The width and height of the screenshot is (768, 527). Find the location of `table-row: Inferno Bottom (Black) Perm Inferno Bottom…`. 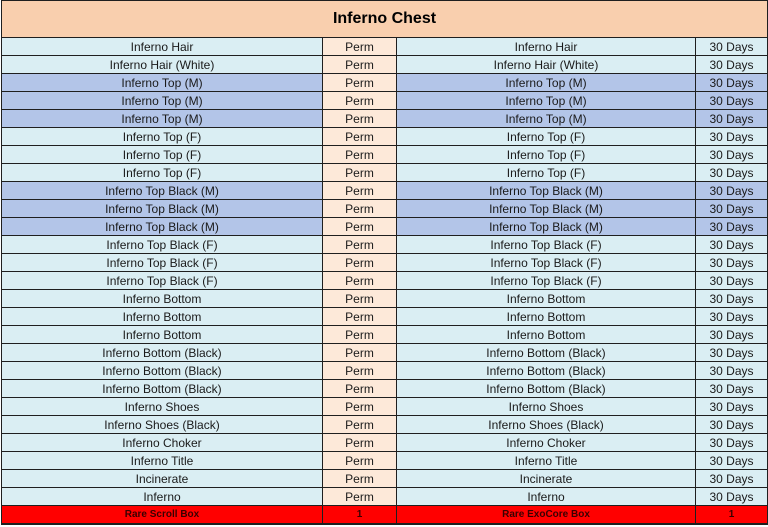

table-row: Inferno Bottom (Black) Perm Inferno Bottom… is located at coordinates (384, 352).